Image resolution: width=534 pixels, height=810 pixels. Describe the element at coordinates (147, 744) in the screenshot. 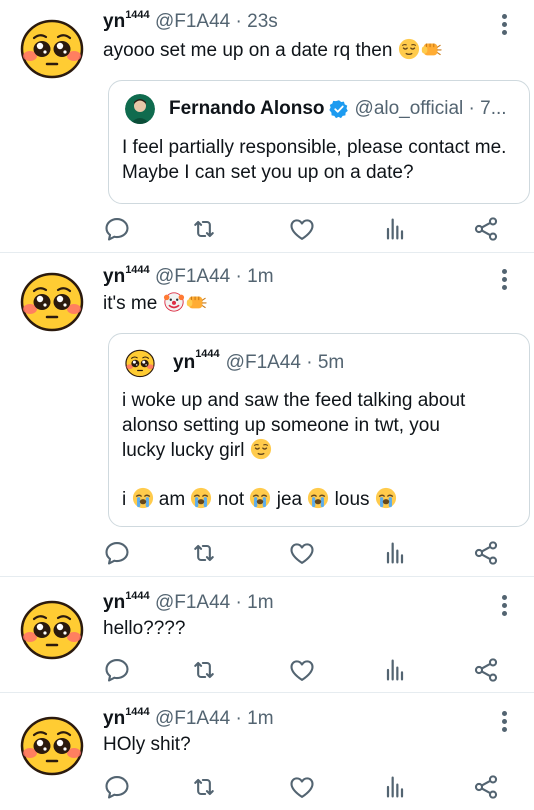

I see `tweet-text: HOly shit?` at that location.